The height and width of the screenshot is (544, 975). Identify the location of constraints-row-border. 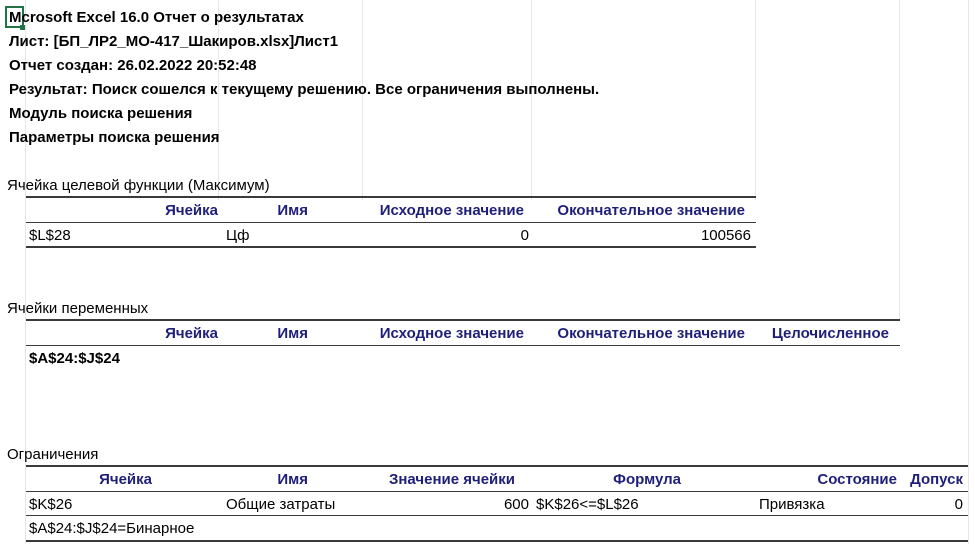
(497, 515).